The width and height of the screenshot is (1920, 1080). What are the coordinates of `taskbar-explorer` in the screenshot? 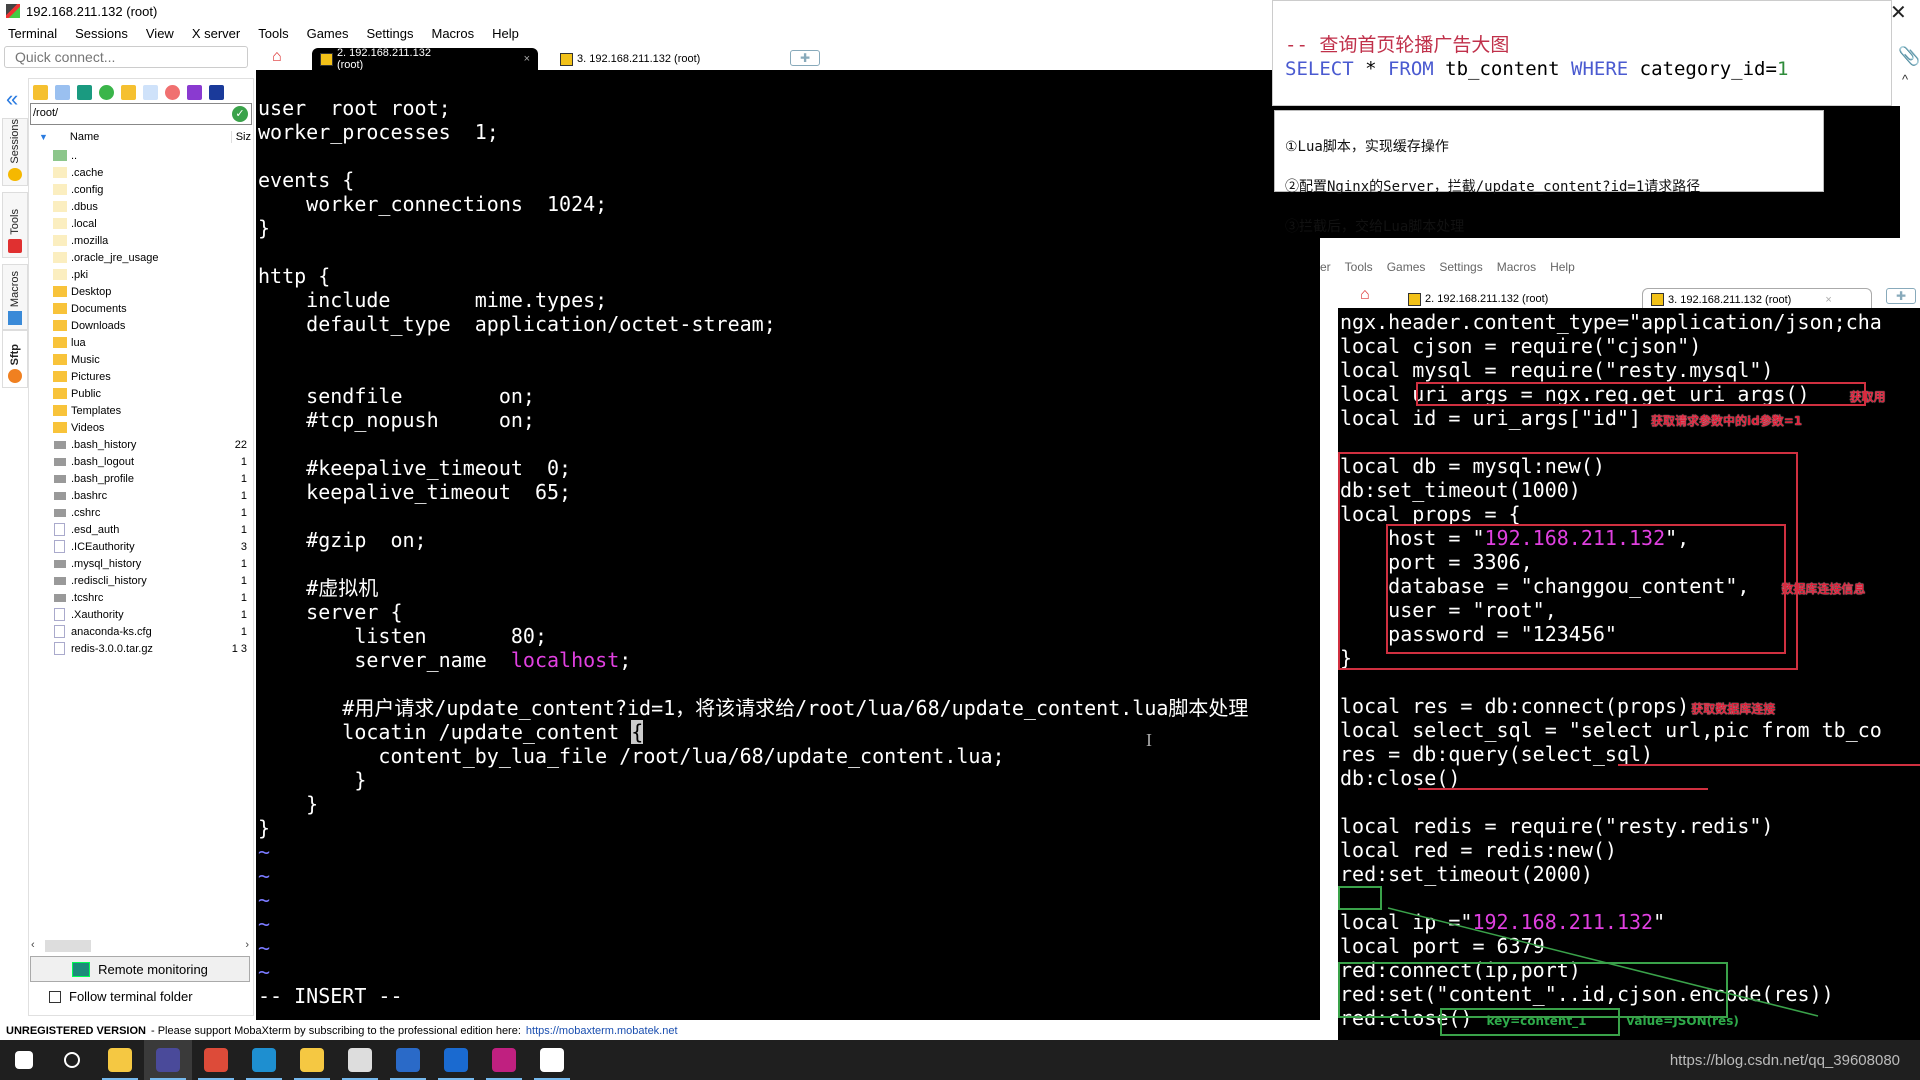 It's located at (312, 1060).